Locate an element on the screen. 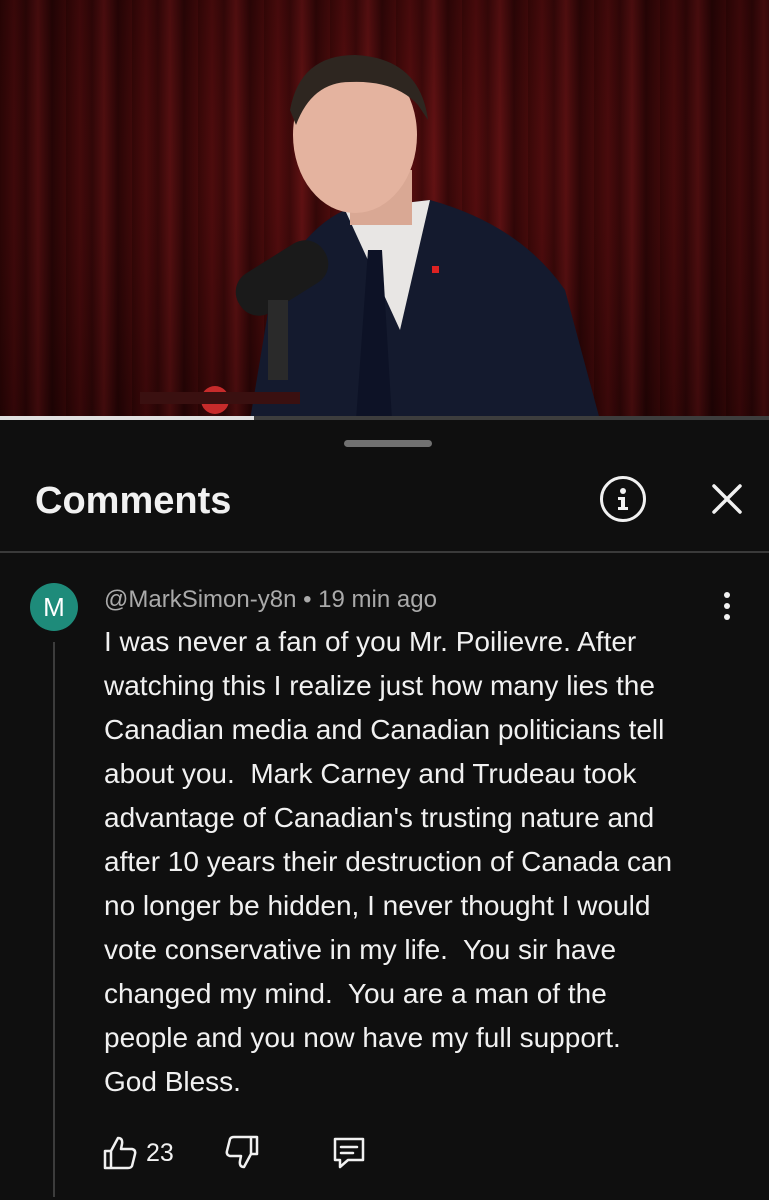 The image size is (769, 1200). comment-line: changed my mind. You are a man of the is located at coordinates (355, 993).